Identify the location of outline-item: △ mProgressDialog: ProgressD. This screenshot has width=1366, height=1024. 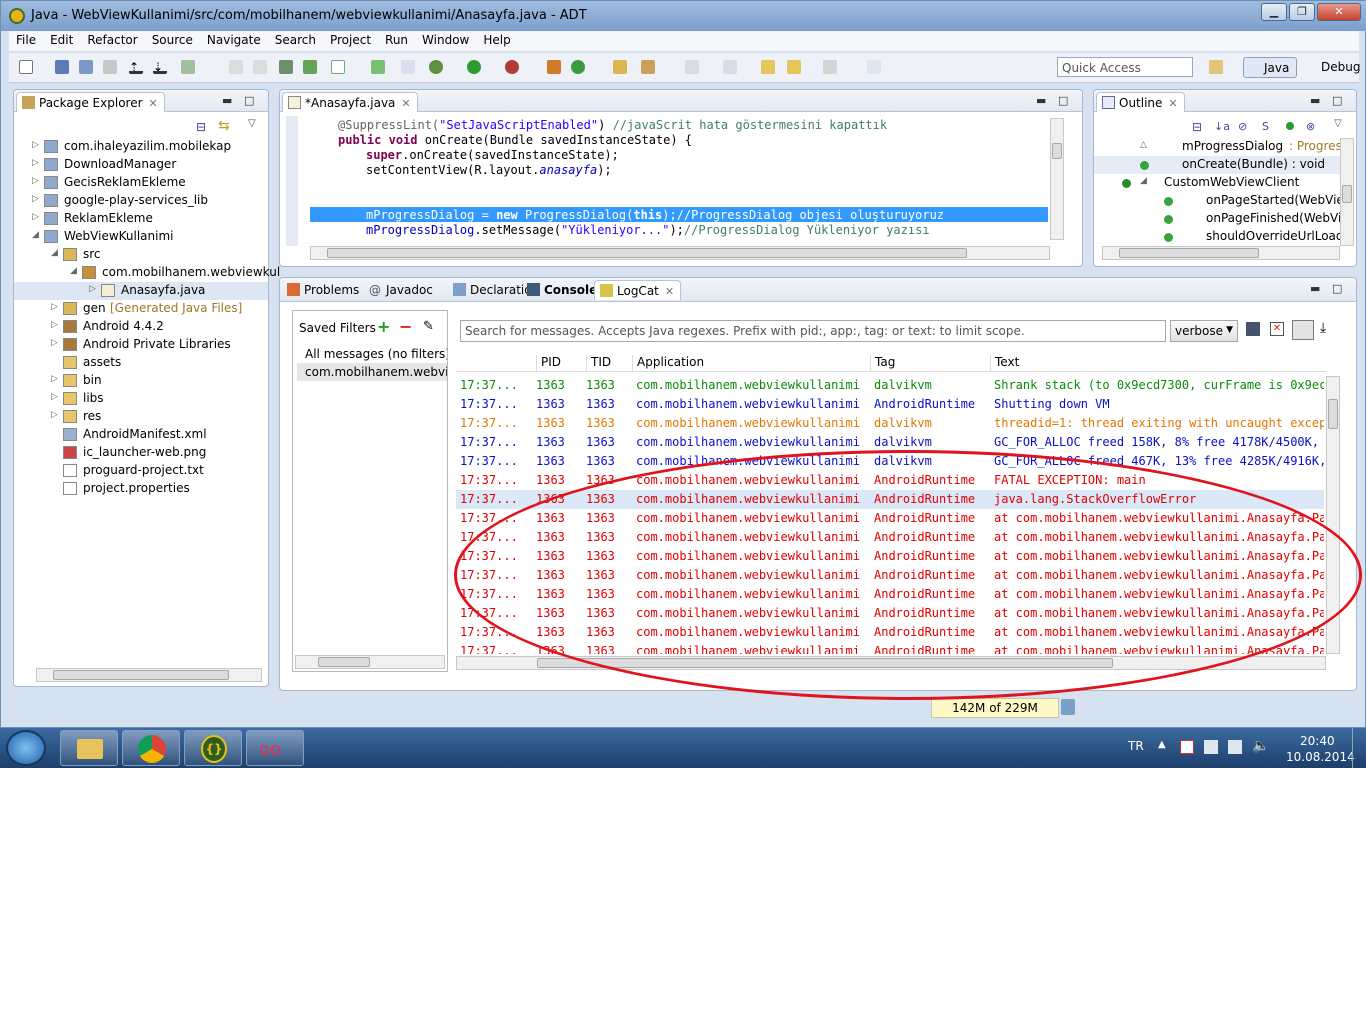
(1218, 147).